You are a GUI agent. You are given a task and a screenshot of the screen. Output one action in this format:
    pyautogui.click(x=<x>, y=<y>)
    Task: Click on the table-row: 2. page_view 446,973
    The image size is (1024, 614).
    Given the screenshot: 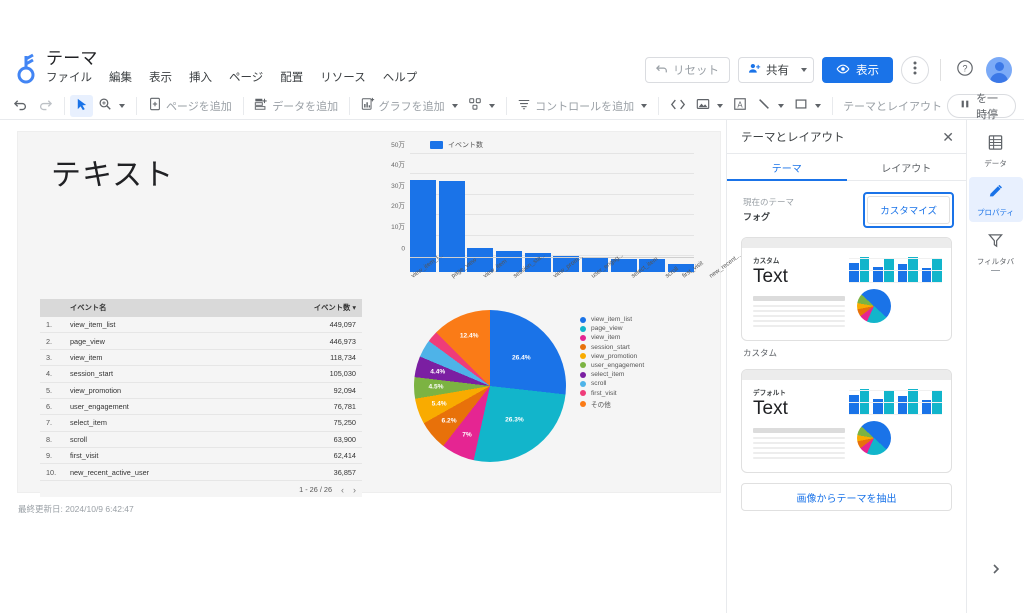 What is the action you would take?
    pyautogui.click(x=201, y=341)
    